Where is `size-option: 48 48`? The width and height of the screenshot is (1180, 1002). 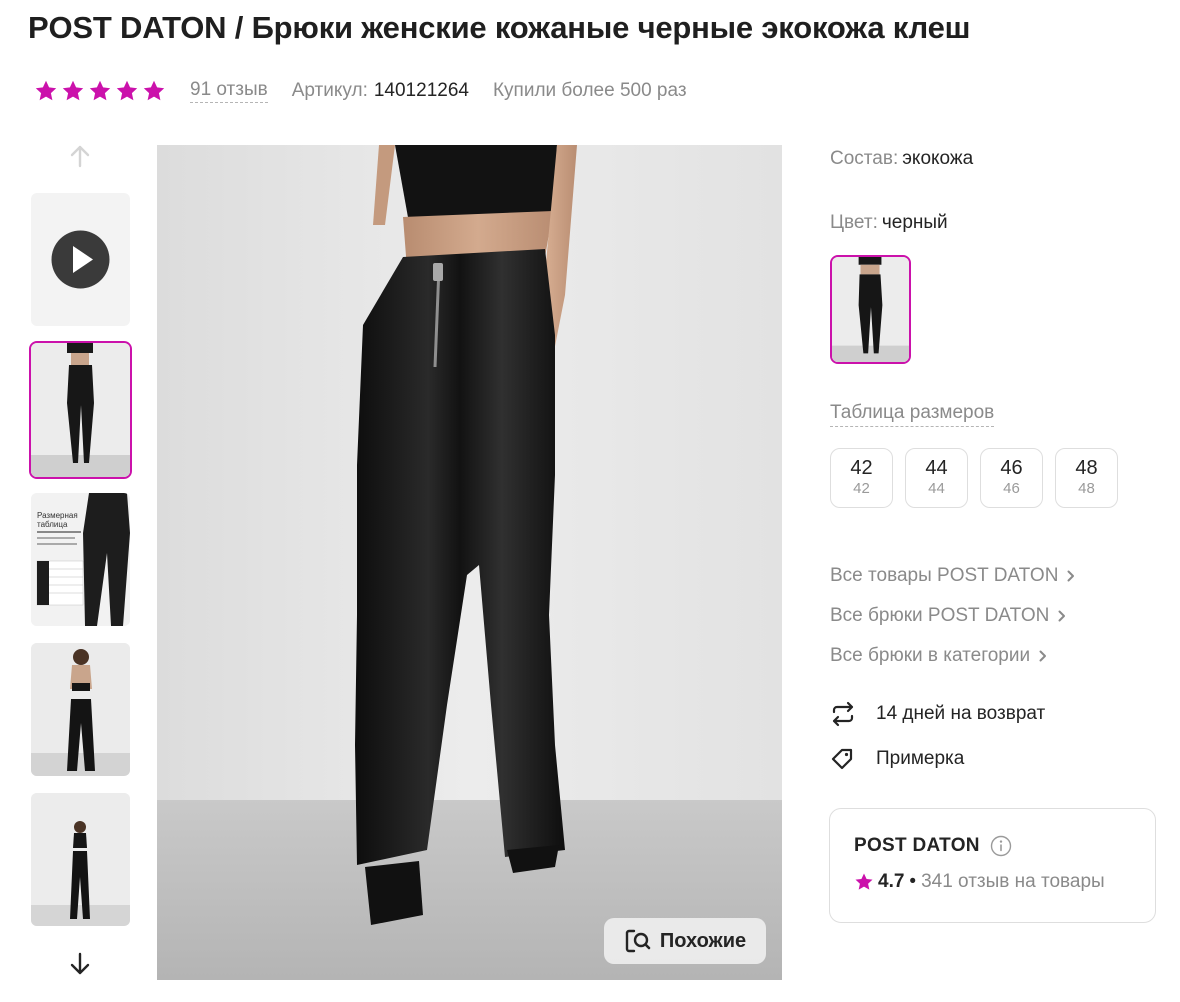
size-option: 48 48 is located at coordinates (1086, 478).